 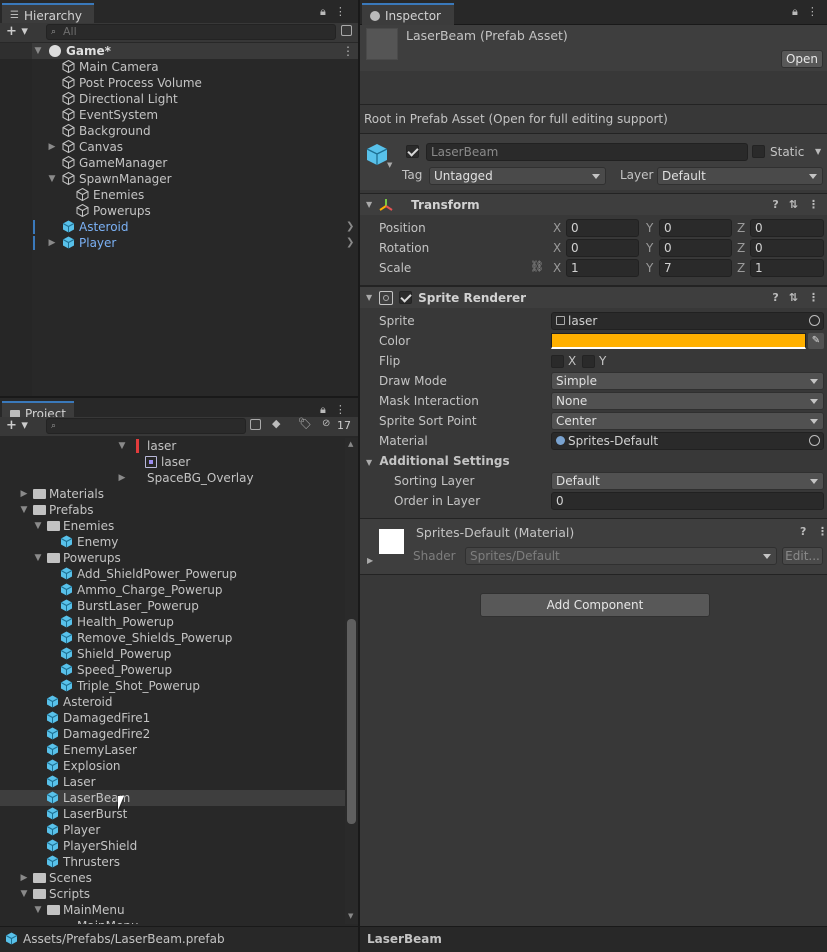 I want to click on sprite-renderer-enabled-checkbox, so click(x=406, y=297).